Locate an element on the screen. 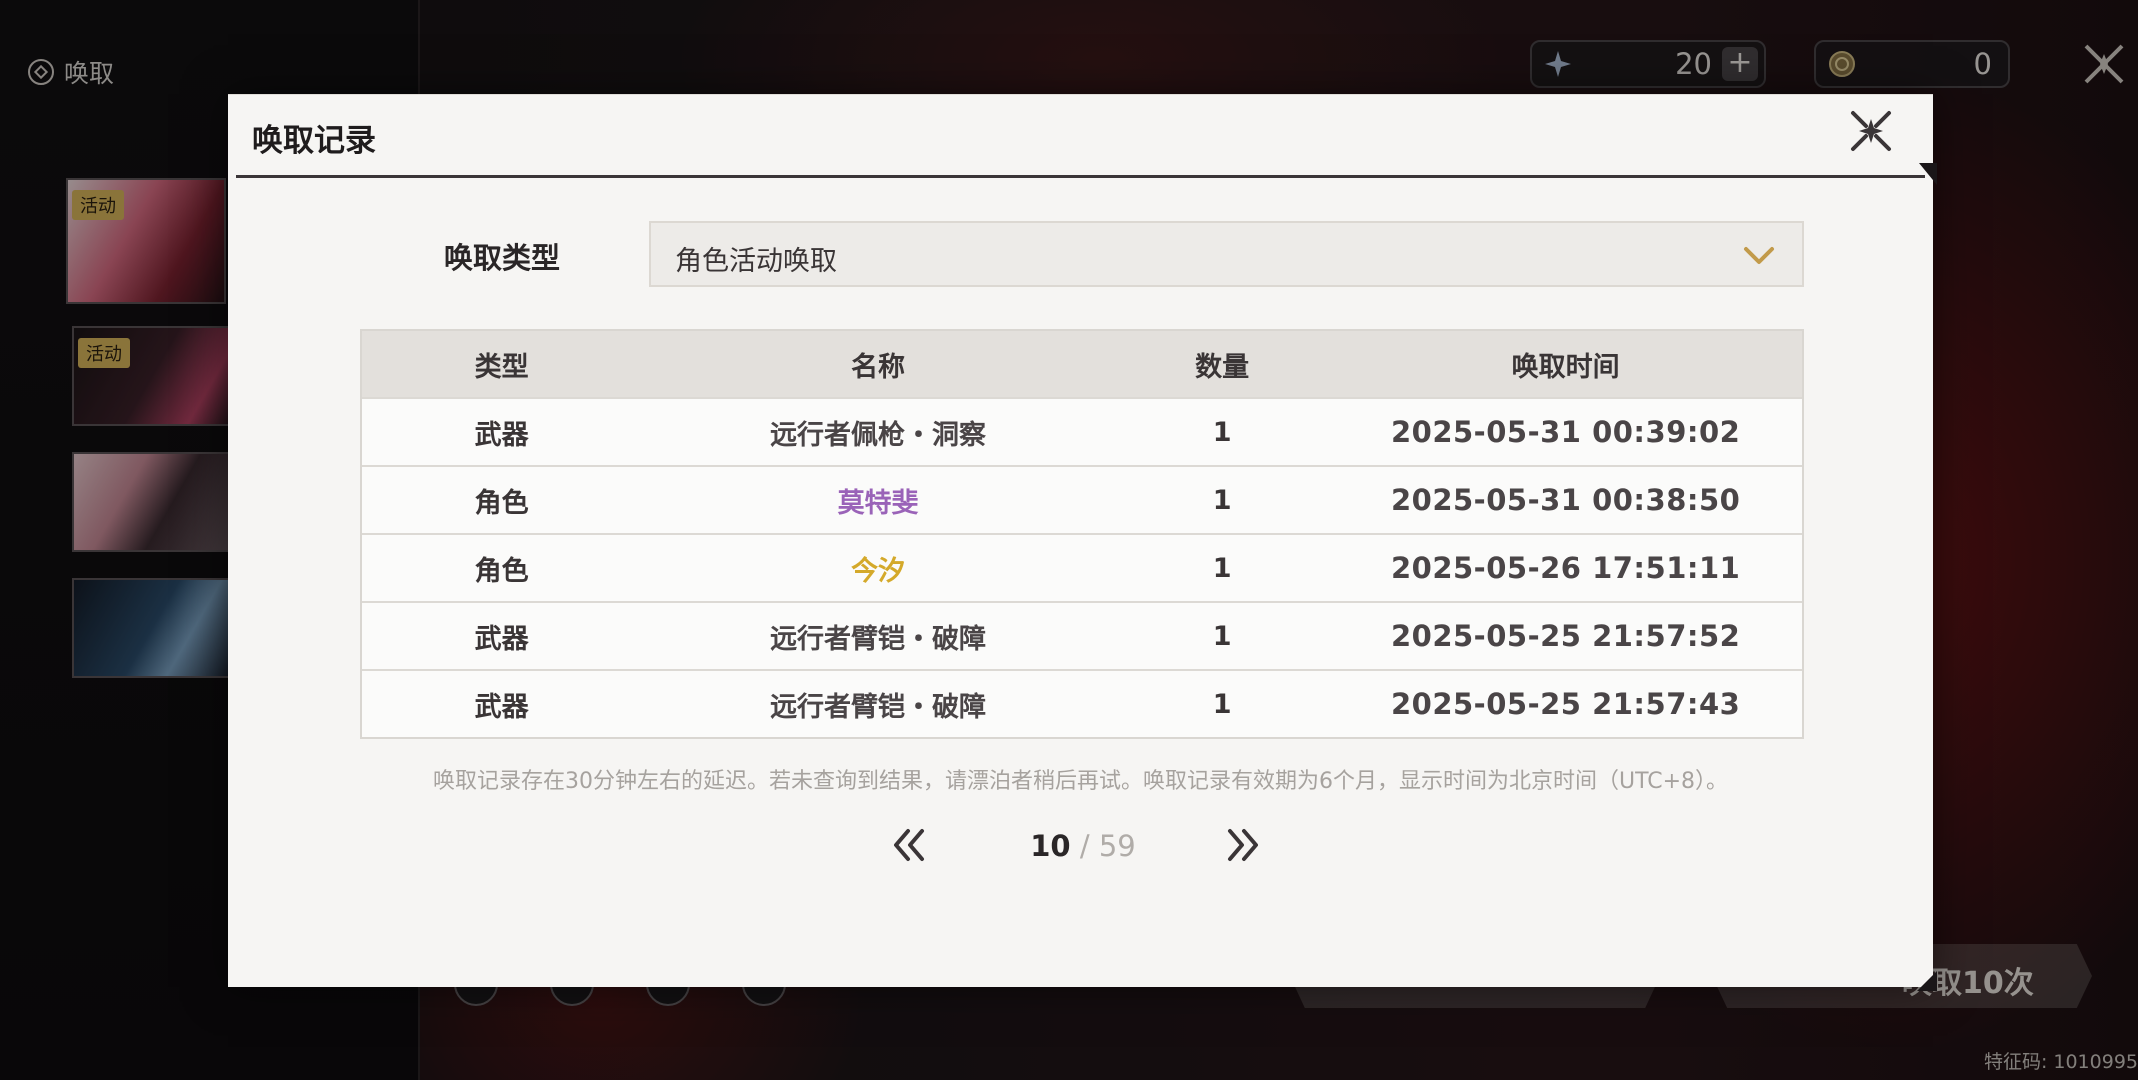  previous-page-icon is located at coordinates (910, 845).